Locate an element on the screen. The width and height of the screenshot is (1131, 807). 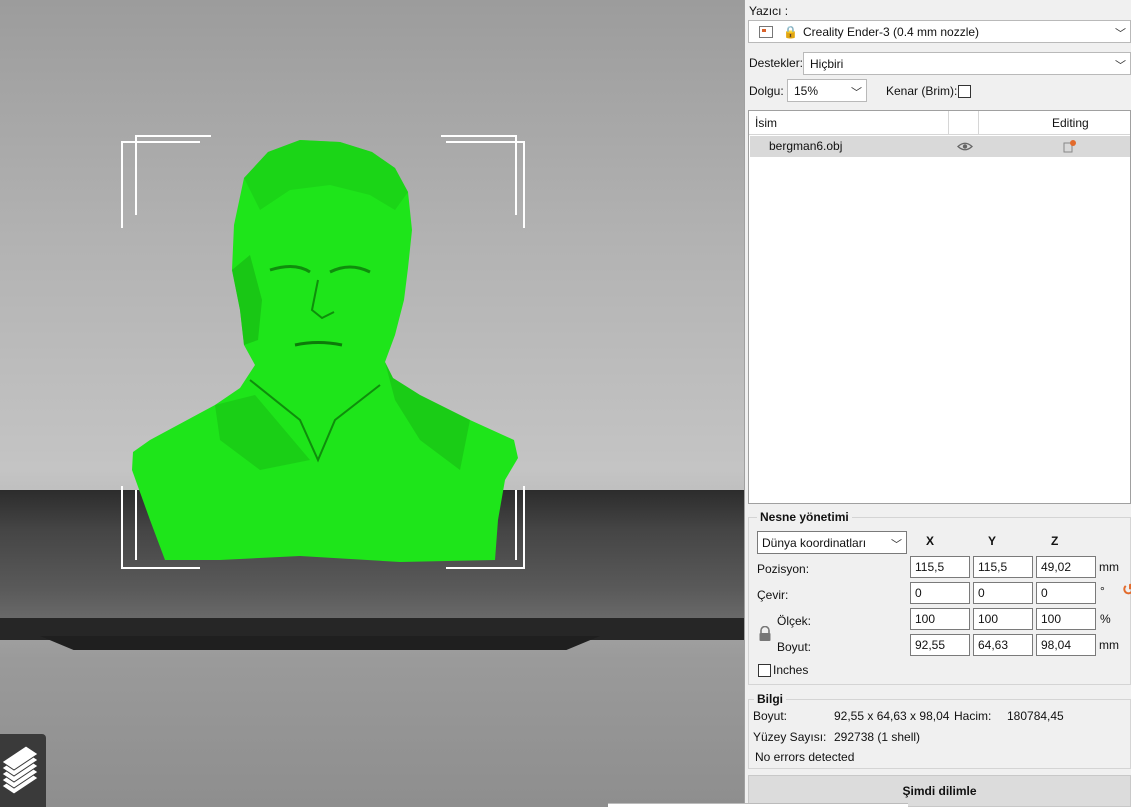
object-list-row: bergman6.obj is located at coordinates (940, 146).